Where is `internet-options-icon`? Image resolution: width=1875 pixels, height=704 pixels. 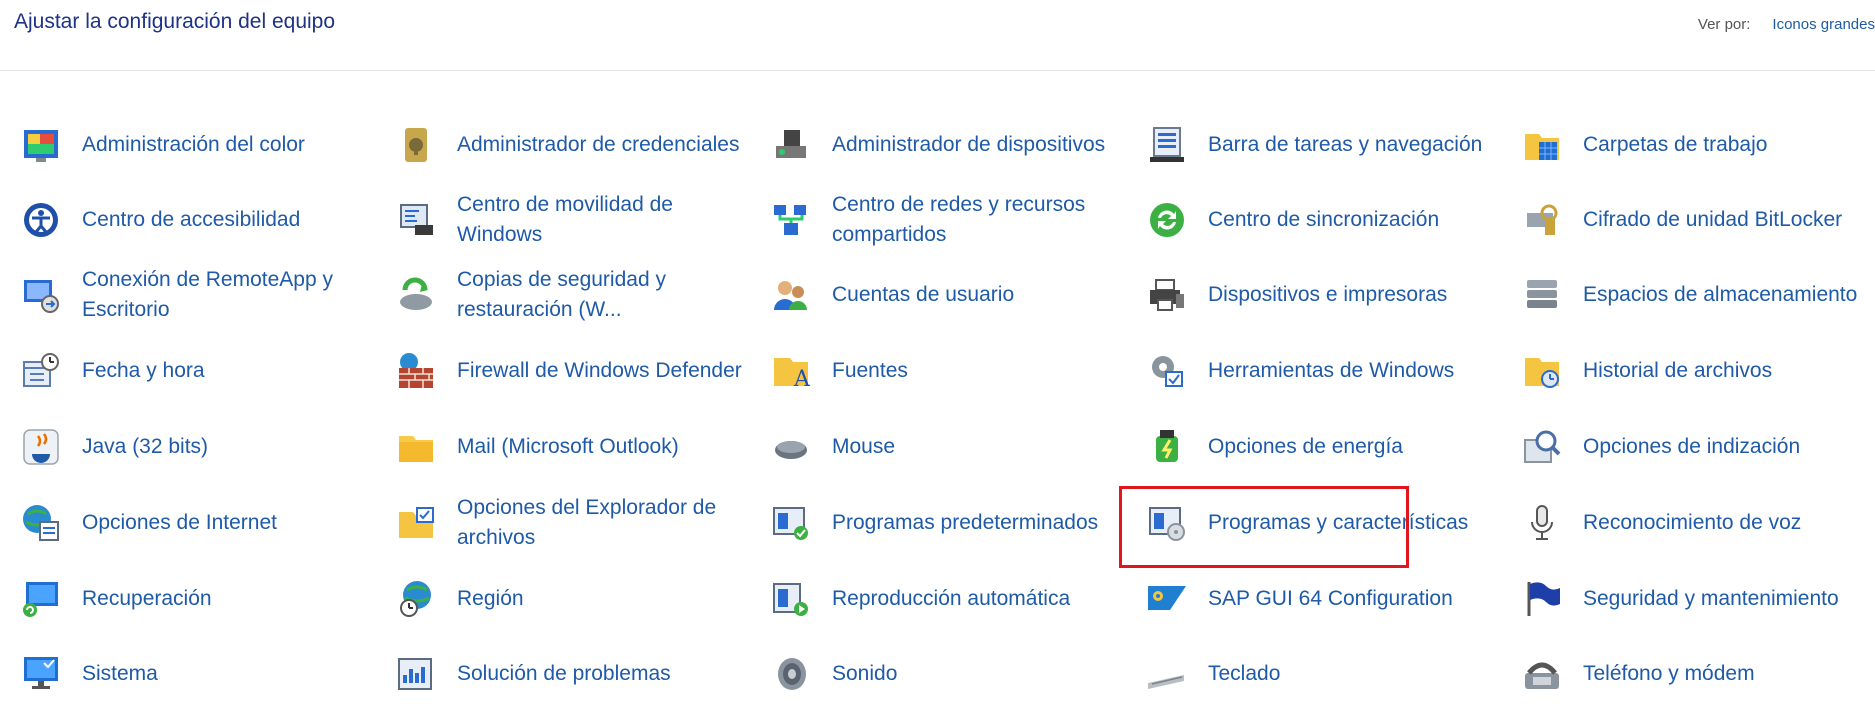
internet-options-icon is located at coordinates (41, 523).